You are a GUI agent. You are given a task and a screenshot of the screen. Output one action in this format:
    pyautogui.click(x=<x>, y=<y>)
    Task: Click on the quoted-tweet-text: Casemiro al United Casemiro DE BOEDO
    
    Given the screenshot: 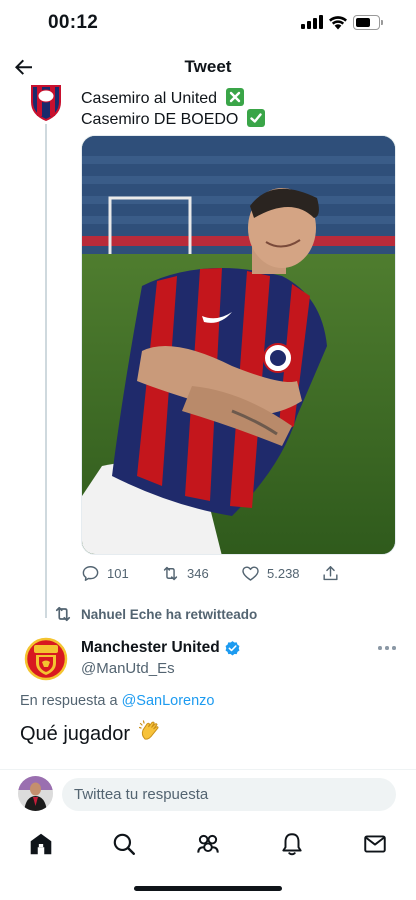 What is the action you would take?
    pyautogui.click(x=173, y=109)
    